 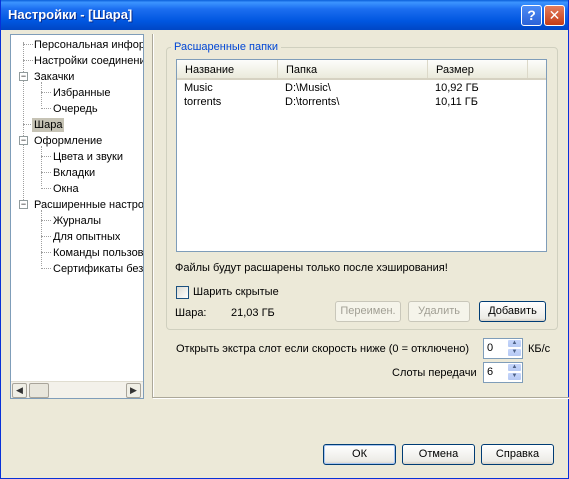 What do you see at coordinates (88, 205) in the screenshot?
I see `tree-item-advanced: Расширенные настройки` at bounding box center [88, 205].